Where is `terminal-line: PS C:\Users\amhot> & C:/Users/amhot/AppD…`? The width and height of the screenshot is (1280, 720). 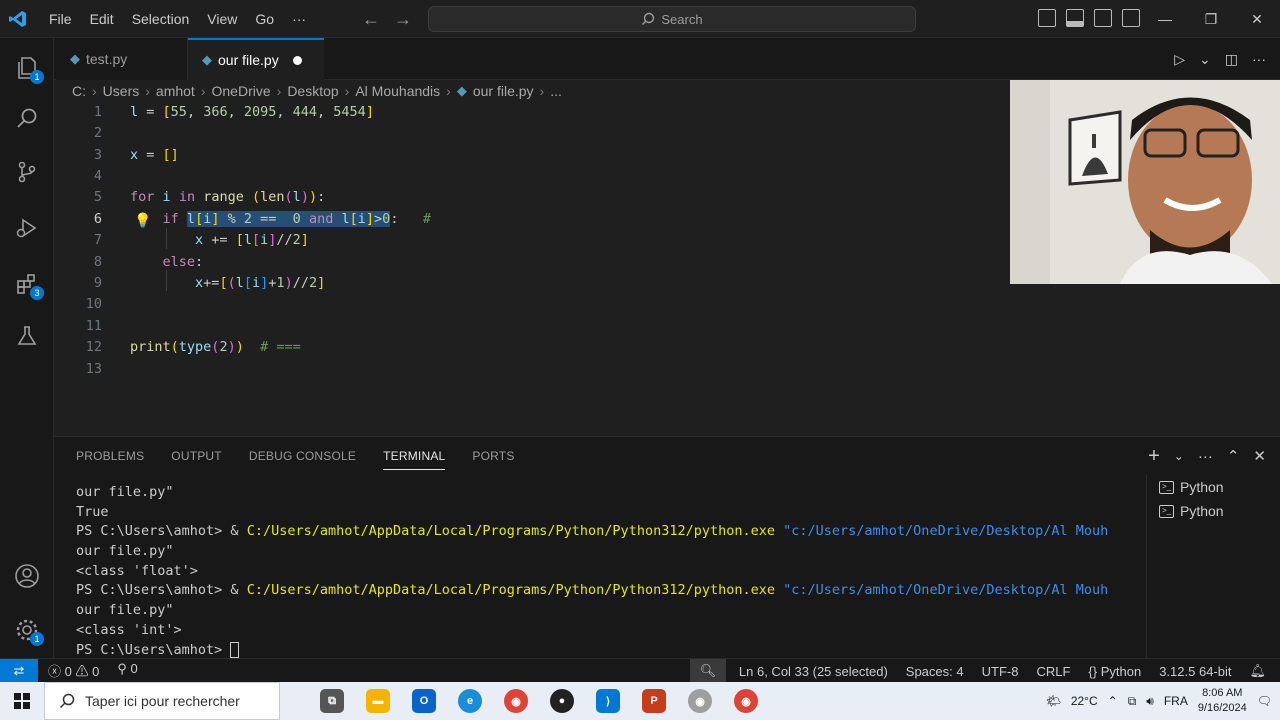 terminal-line: PS C:\Users\amhot> & C:/Users/amhot/AppD… is located at coordinates (611, 532).